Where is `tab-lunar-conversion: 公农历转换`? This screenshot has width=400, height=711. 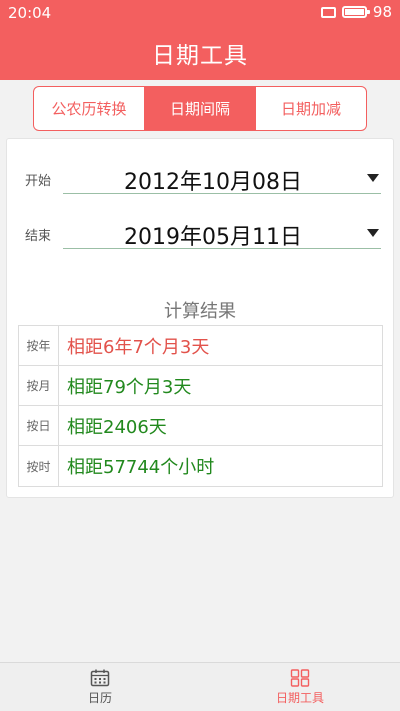 tab-lunar-conversion: 公农历转换 is located at coordinates (89, 108).